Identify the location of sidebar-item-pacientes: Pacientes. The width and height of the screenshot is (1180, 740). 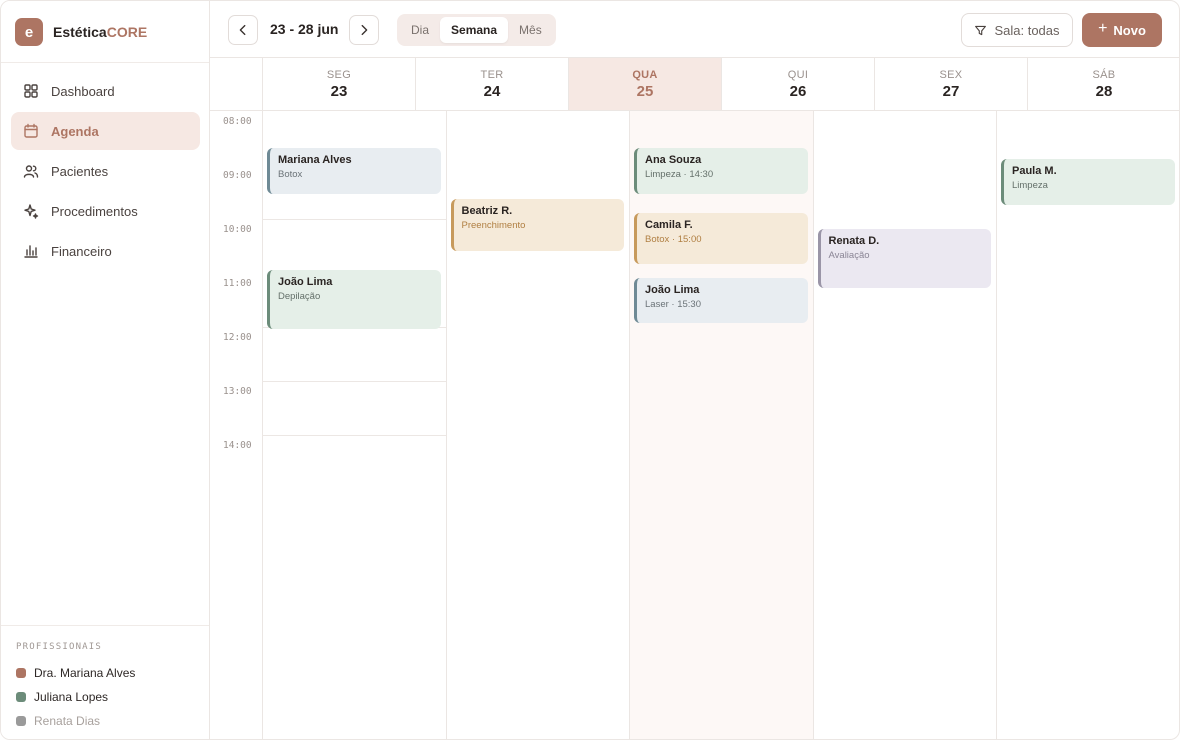
(105, 171).